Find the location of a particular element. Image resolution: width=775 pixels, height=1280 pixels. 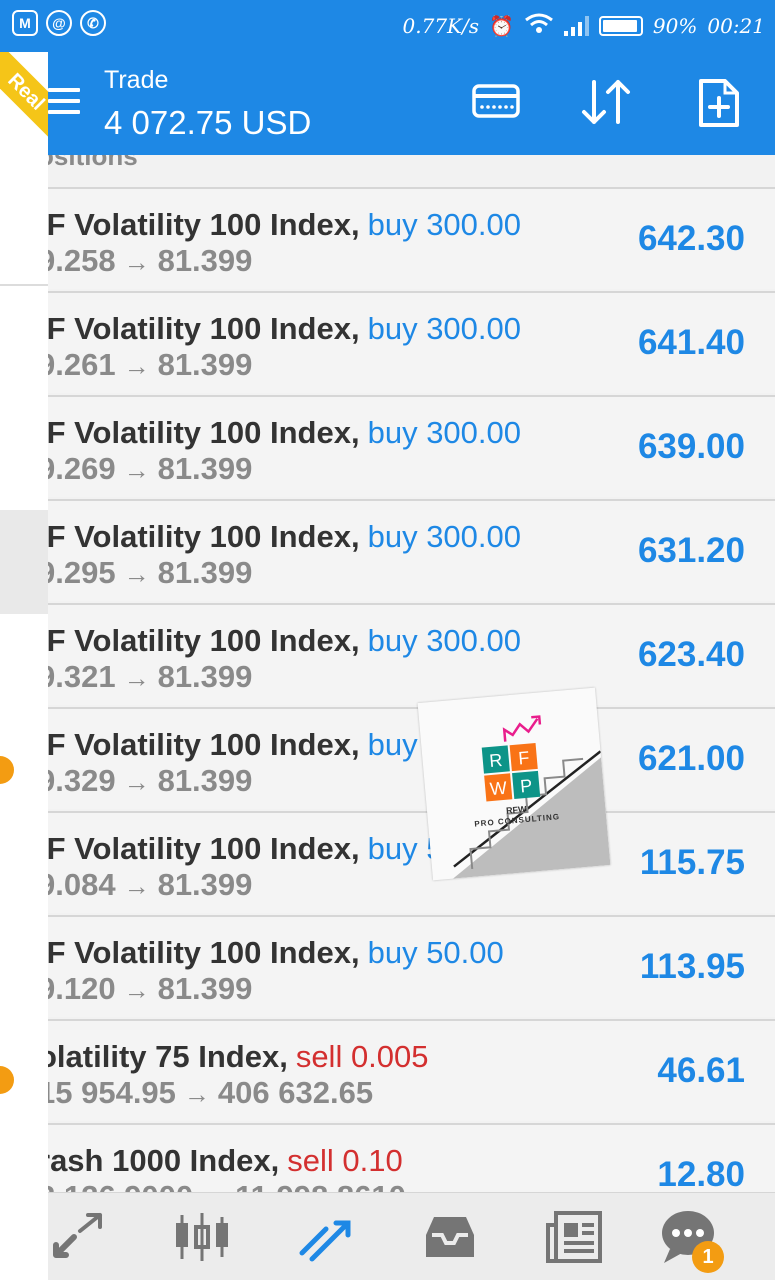

position-profit: 12.80 is located at coordinates (701, 1173).